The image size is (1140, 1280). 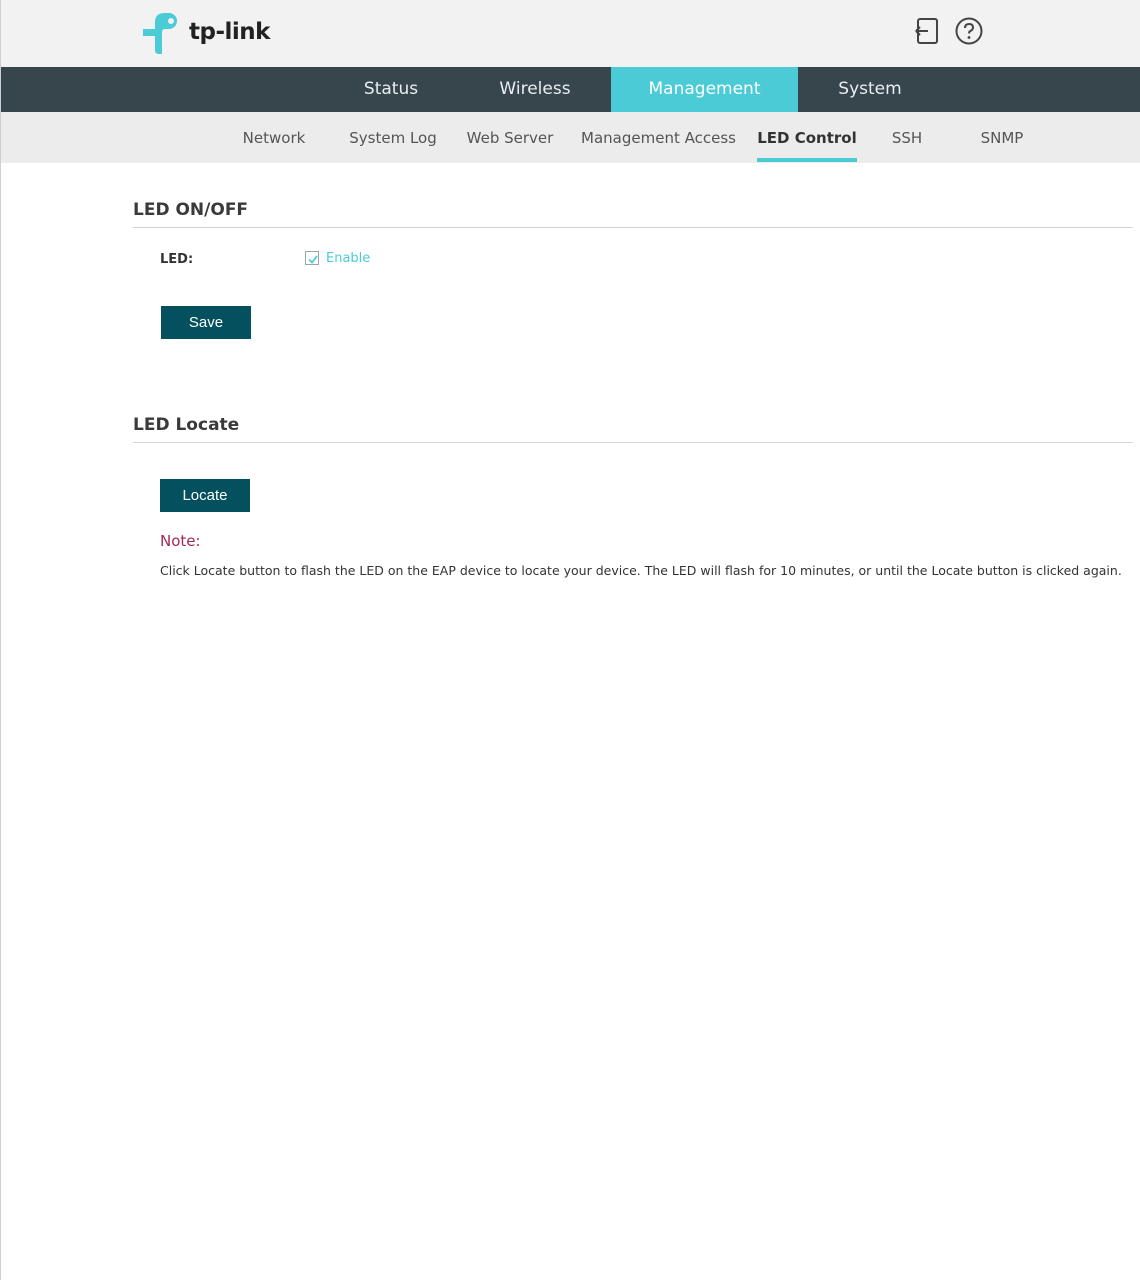 I want to click on main-nav-system: System, so click(x=870, y=89).